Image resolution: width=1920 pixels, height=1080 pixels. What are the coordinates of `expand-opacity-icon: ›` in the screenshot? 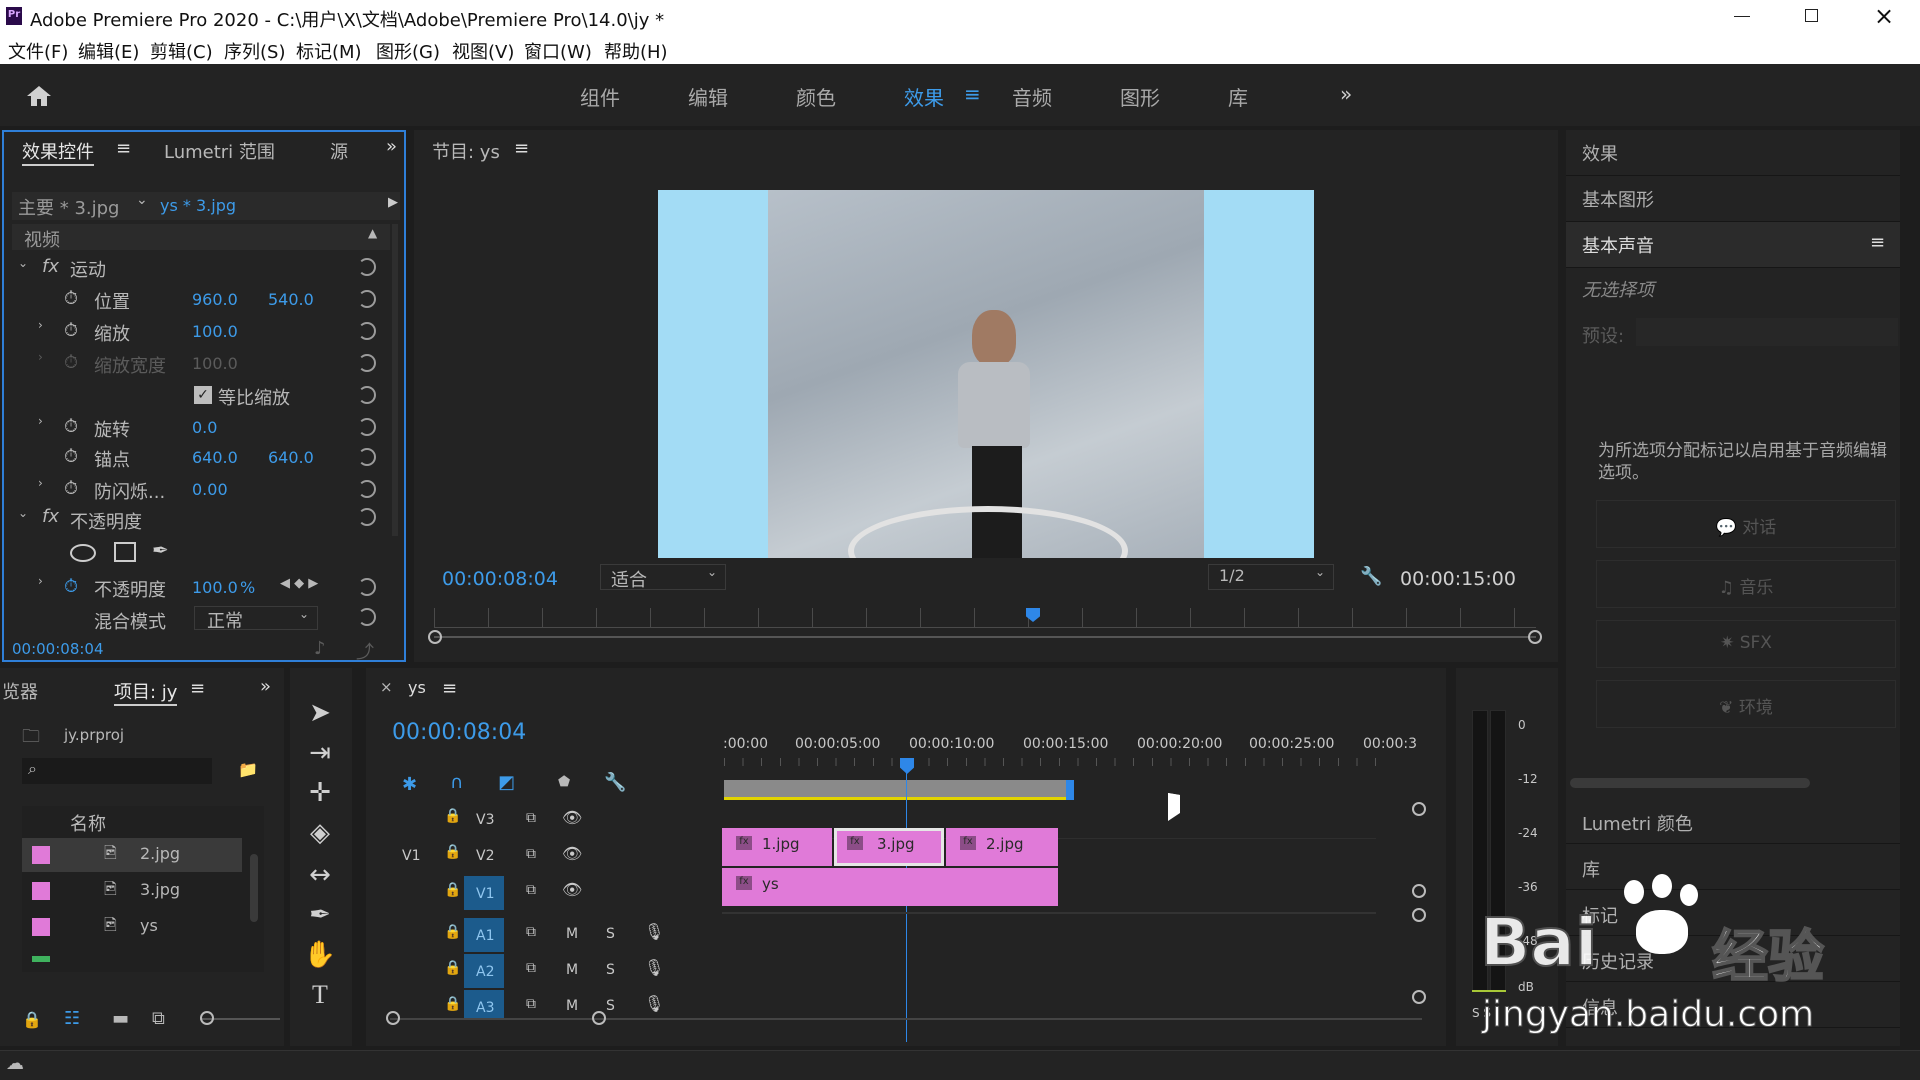 It's located at (40, 581).